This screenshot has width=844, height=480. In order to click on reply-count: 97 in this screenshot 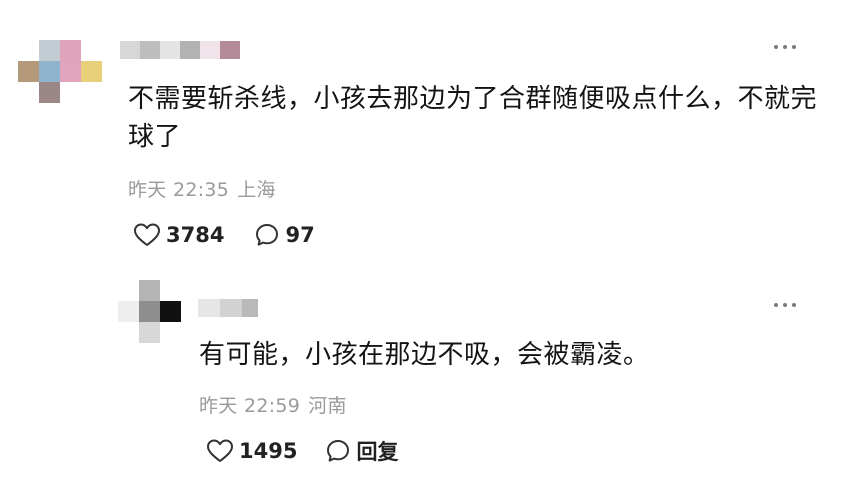, I will do `click(300, 235)`.